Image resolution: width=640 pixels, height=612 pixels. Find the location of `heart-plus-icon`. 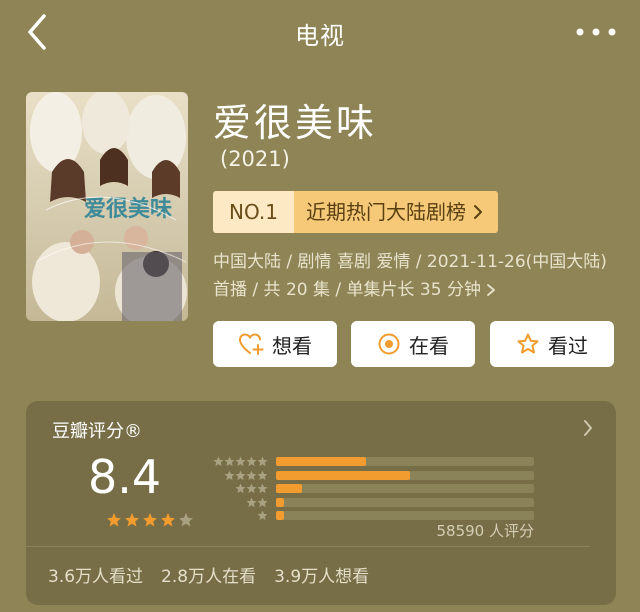

heart-plus-icon is located at coordinates (251, 344).